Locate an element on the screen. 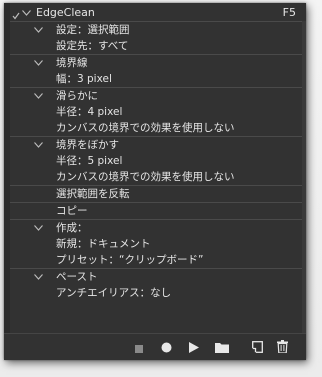 This screenshot has height=377, width=322. step-label: 滑らかに is located at coordinates (77, 96).